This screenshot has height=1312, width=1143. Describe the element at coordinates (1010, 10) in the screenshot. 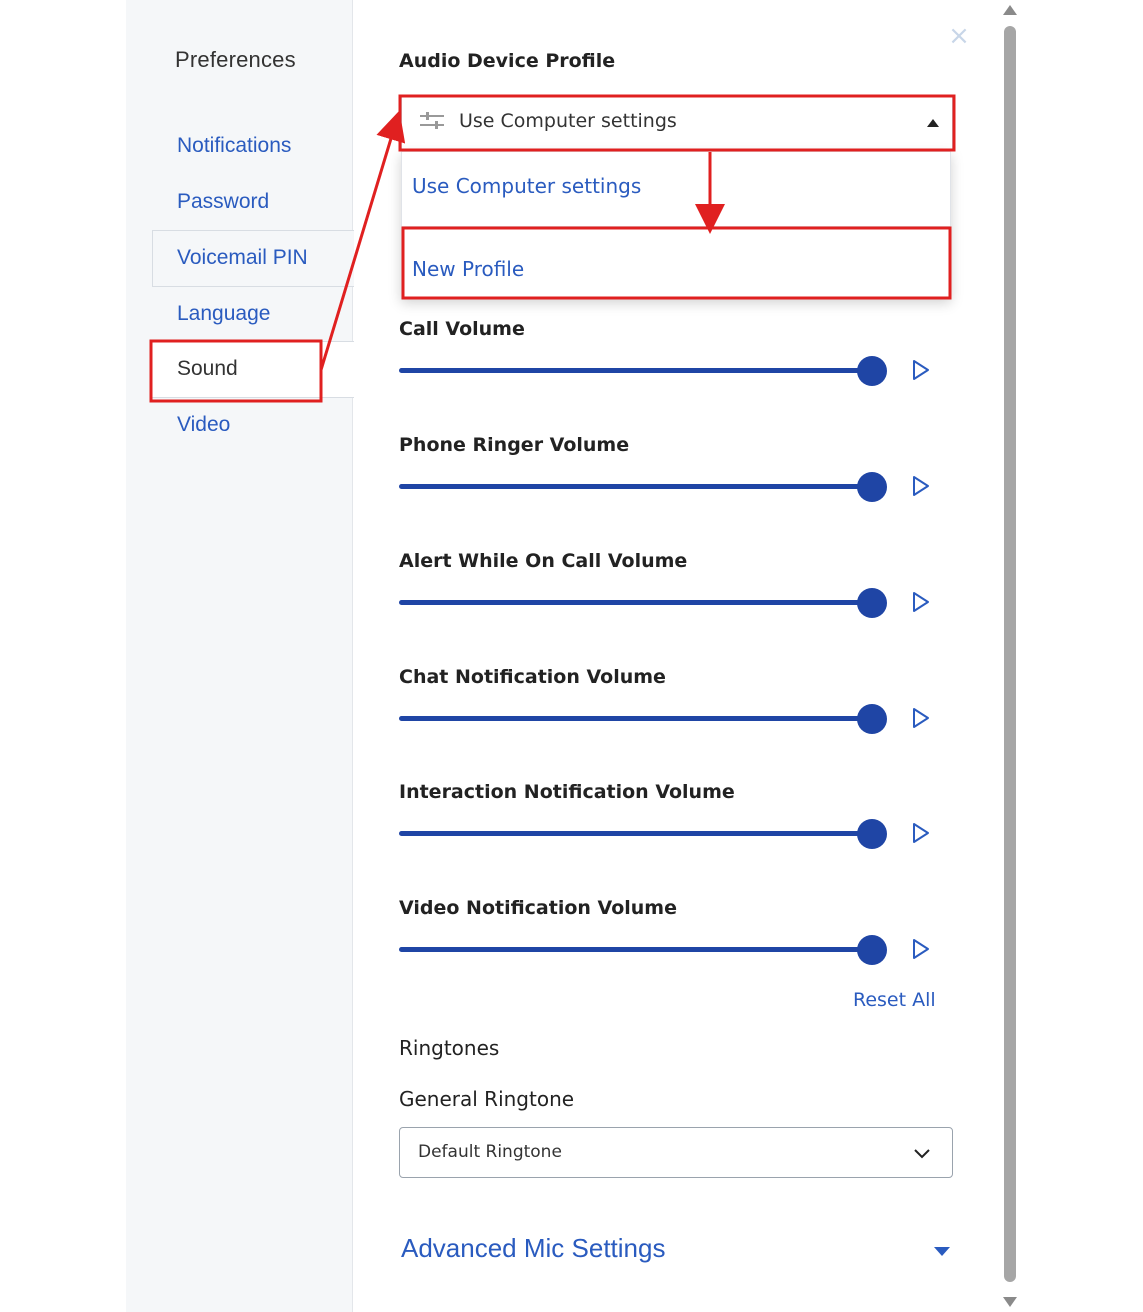

I see `scroll-up-arrow` at that location.